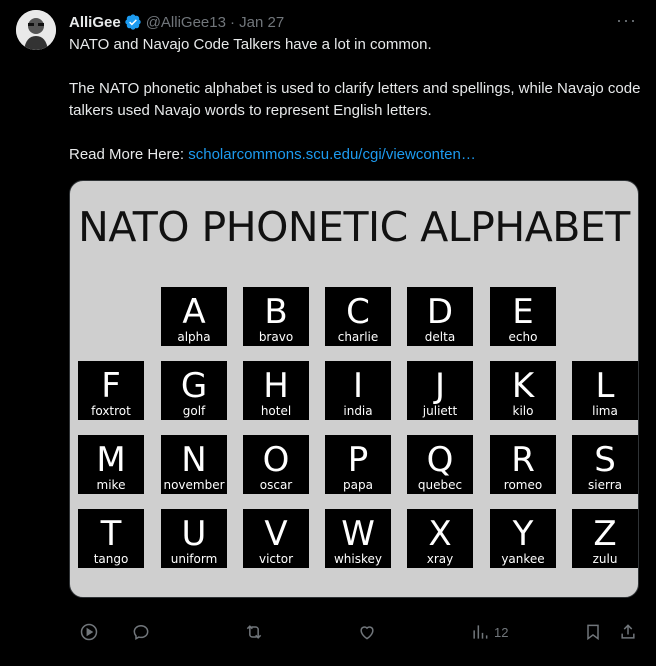 Image resolution: width=656 pixels, height=666 pixels. Describe the element at coordinates (89, 632) in the screenshot. I see `play-icon` at that location.